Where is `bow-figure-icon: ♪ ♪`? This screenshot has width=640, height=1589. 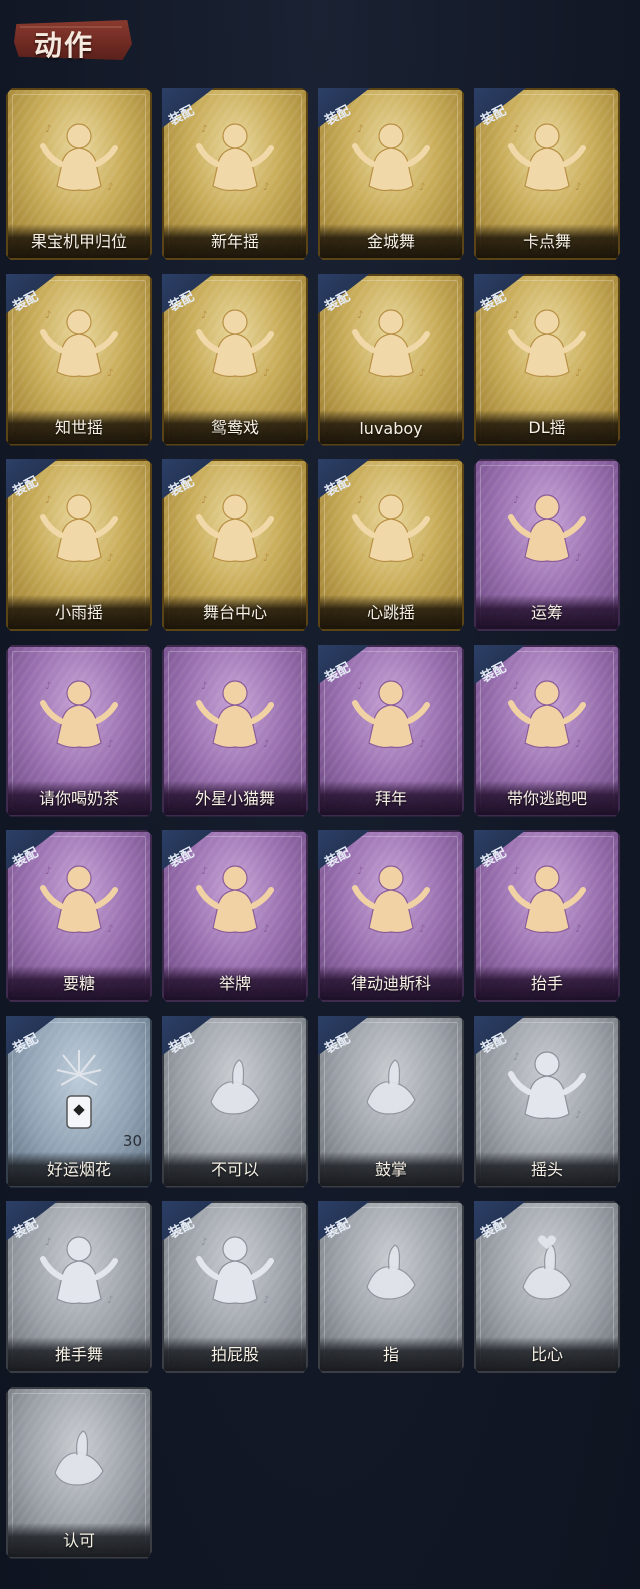
bow-figure-icon: ♪ ♪ is located at coordinates (391, 719).